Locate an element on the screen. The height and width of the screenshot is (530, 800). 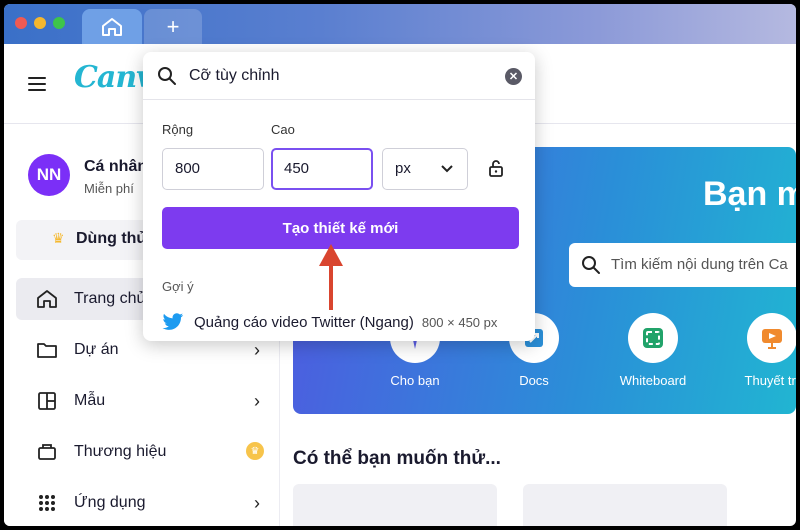
width-field: 800 is located at coordinates (213, 169).